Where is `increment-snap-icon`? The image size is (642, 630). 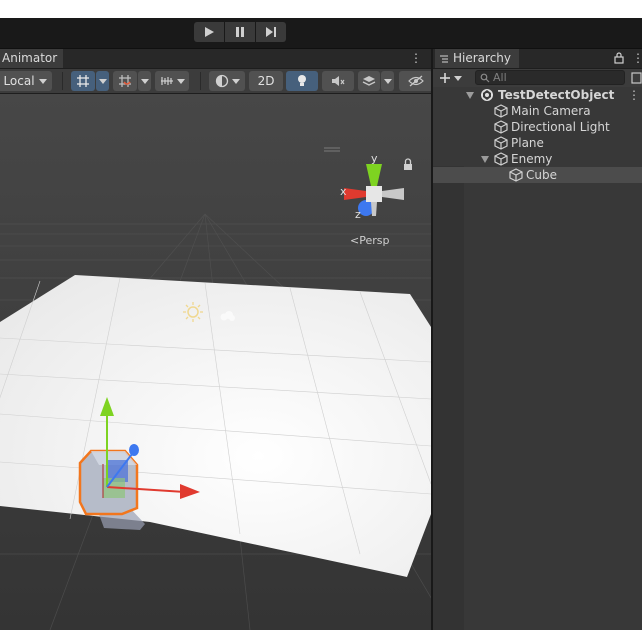 increment-snap-icon is located at coordinates (125, 81).